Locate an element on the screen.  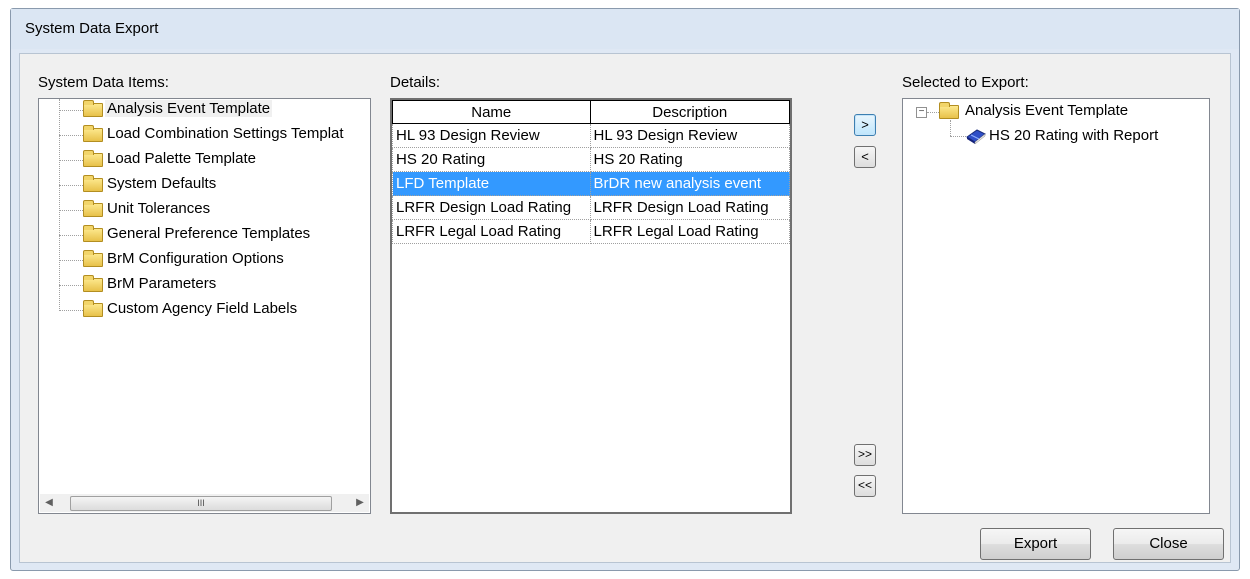
dialog-title: System Data Export is located at coordinates (92, 28).